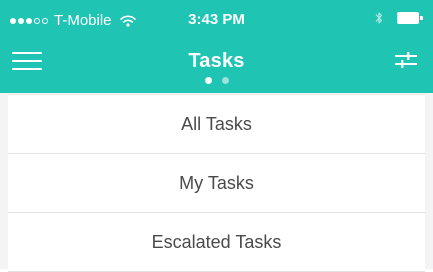 This screenshot has height=272, width=433. Describe the element at coordinates (410, 18) in the screenshot. I see `battery-icon` at that location.